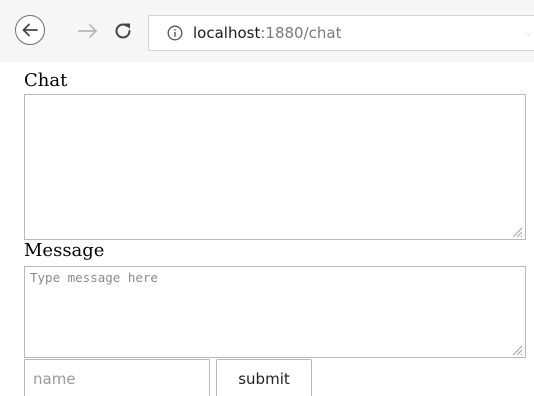  I want to click on url-path: :1880/chat, so click(301, 33).